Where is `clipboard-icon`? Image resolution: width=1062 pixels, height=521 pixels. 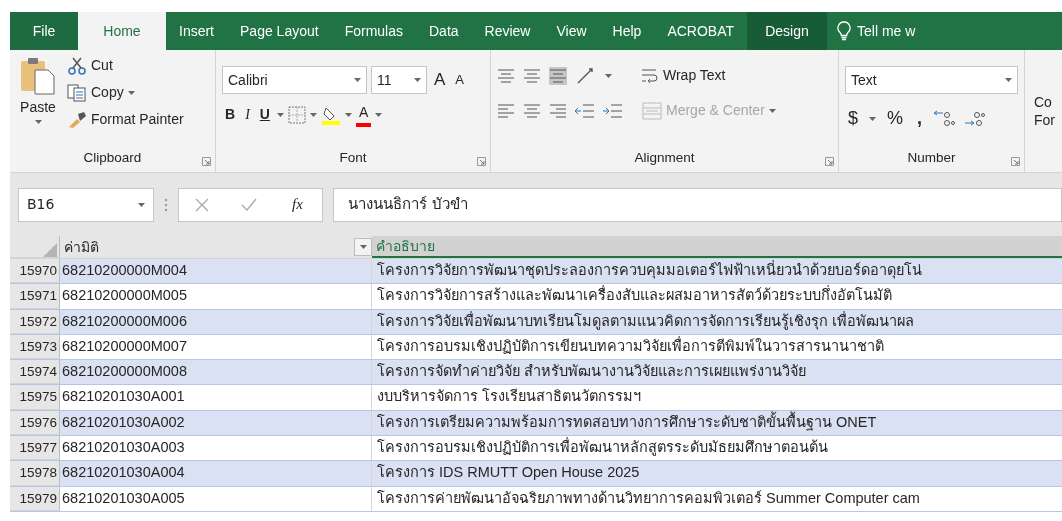 clipboard-icon is located at coordinates (38, 75).